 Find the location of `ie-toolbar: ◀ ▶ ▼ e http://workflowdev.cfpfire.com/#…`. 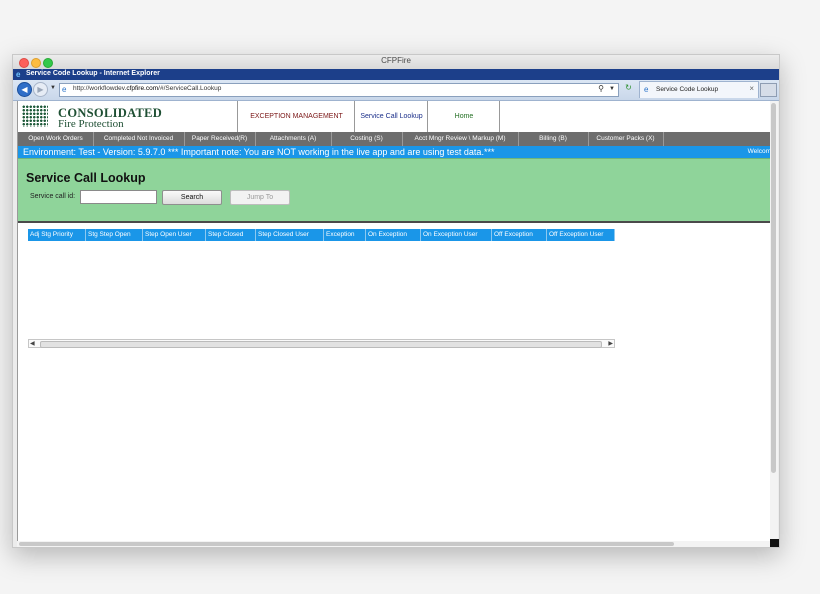

ie-toolbar: ◀ ▶ ▼ e http://workflowdev.cfpfire.com/#… is located at coordinates (396, 90).